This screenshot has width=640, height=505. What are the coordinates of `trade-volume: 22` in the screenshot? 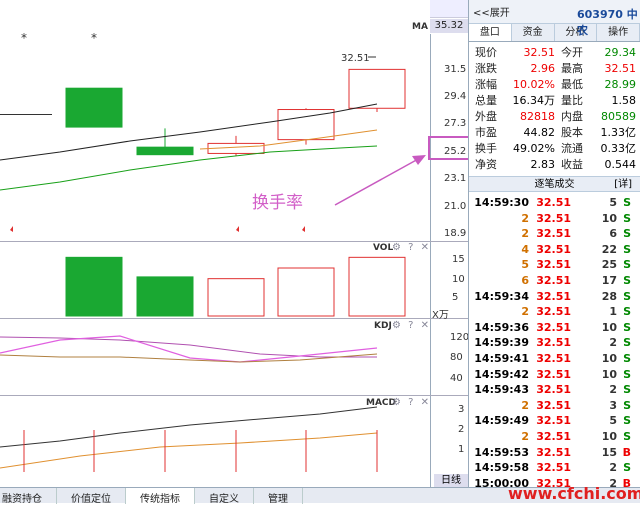 It's located at (609, 249).